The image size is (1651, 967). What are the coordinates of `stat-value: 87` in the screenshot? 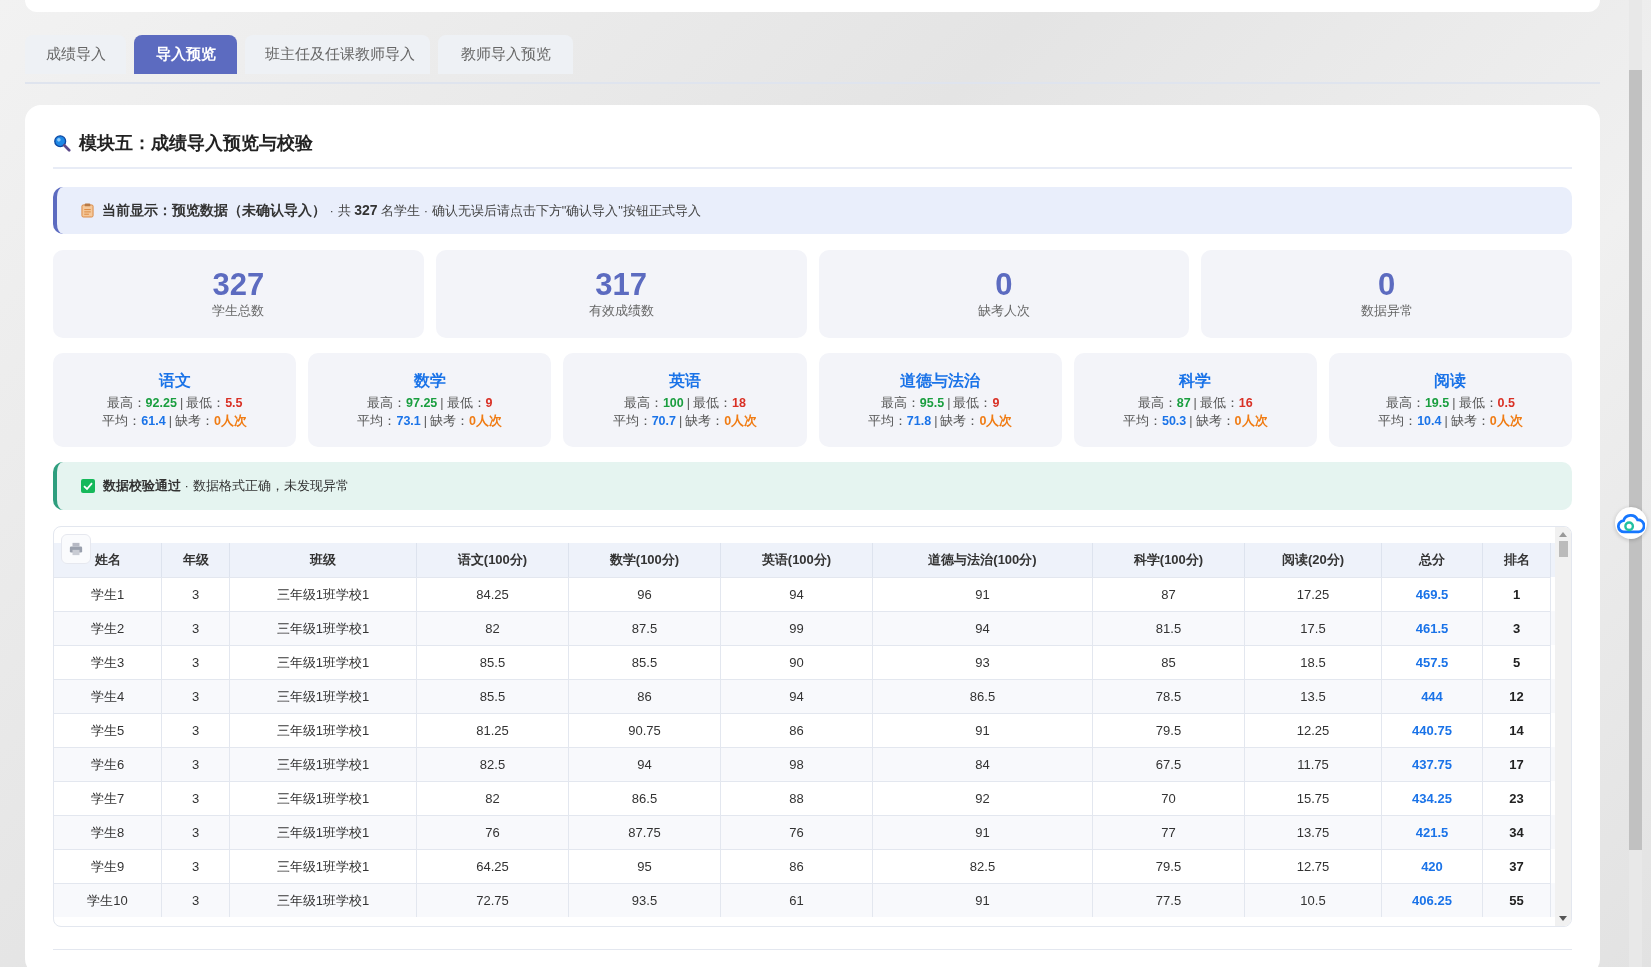 It's located at (1183, 402).